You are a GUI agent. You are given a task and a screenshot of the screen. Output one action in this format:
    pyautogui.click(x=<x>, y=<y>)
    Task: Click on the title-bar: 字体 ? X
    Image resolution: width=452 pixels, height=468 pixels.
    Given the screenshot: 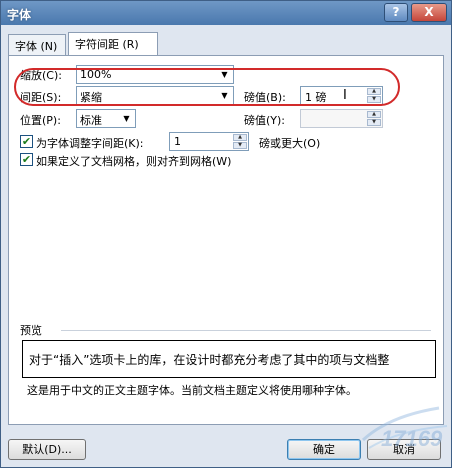 What is the action you would take?
    pyautogui.click(x=226, y=13)
    